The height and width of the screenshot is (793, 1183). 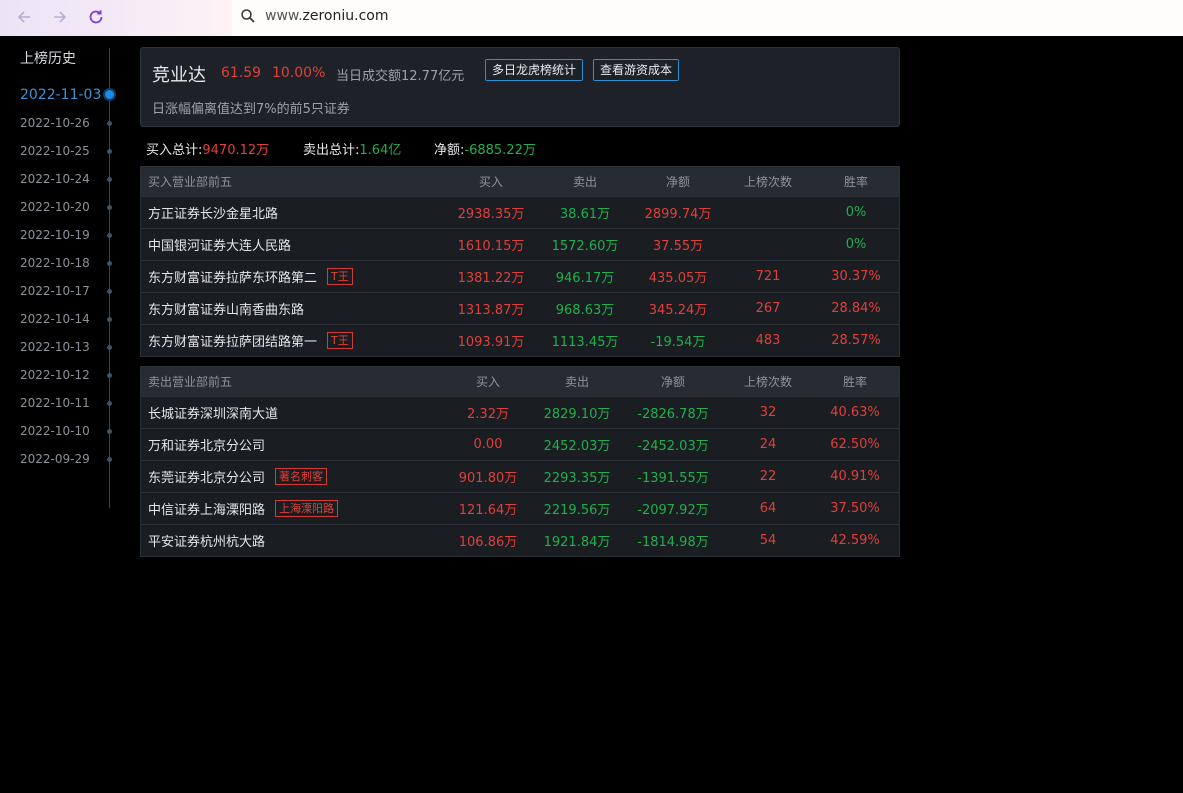 What do you see at coordinates (226, 308) in the screenshot?
I see `broker-name: 东方财富证券山南香曲东路` at bounding box center [226, 308].